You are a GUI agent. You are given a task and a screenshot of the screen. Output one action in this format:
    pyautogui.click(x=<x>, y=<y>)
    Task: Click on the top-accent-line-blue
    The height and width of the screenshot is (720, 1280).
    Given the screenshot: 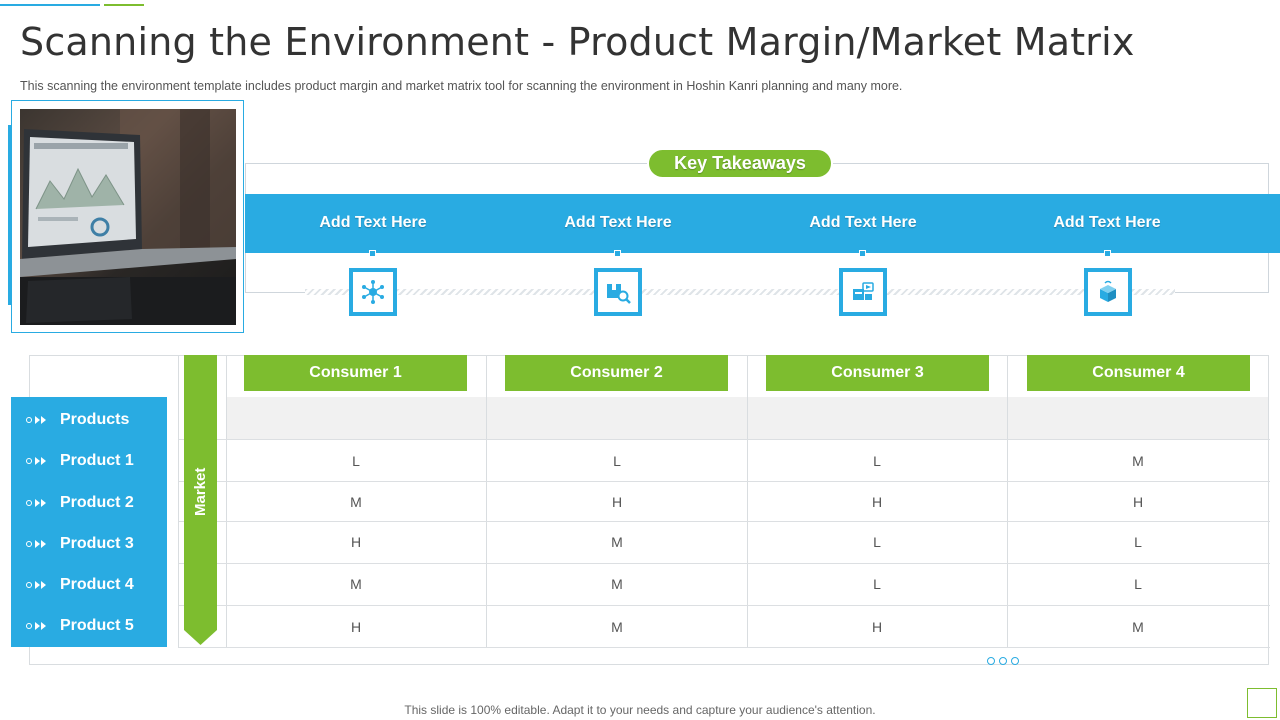 What is the action you would take?
    pyautogui.click(x=50, y=5)
    